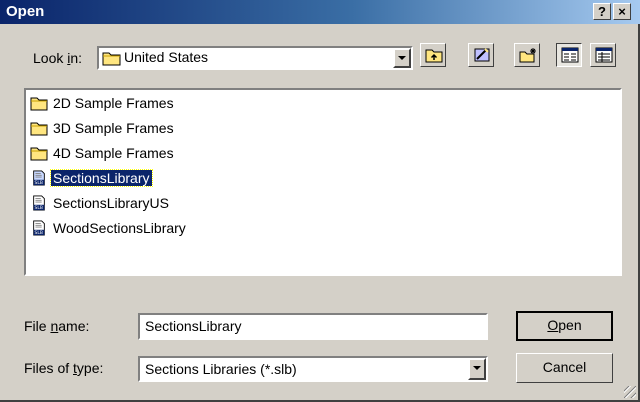  I want to click on list-item: 4D Sample Frames, so click(103, 153).